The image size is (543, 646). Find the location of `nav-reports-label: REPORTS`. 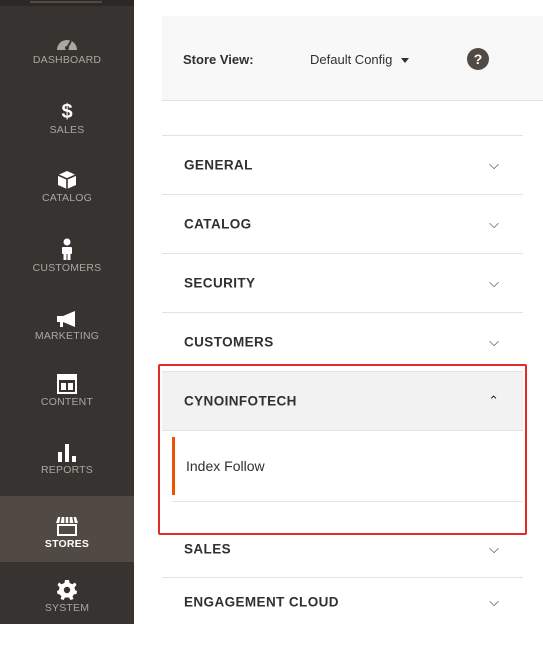

nav-reports-label: REPORTS is located at coordinates (67, 470).